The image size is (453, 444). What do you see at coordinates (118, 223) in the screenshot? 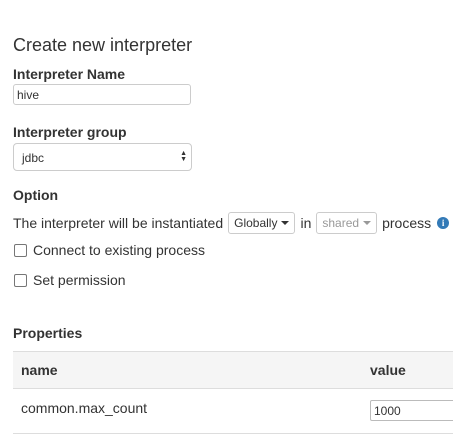
I see `instantiate-text: The interpreter will be instantiated` at bounding box center [118, 223].